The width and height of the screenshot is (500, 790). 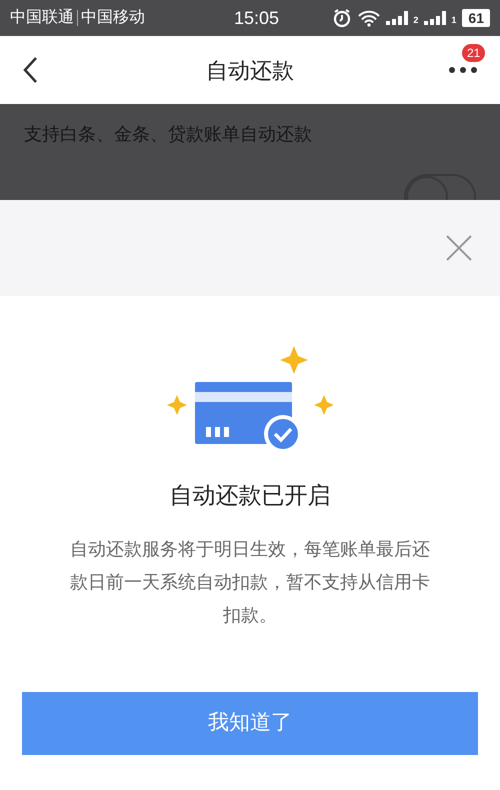 What do you see at coordinates (474, 53) in the screenshot?
I see `notification-badge: 21` at bounding box center [474, 53].